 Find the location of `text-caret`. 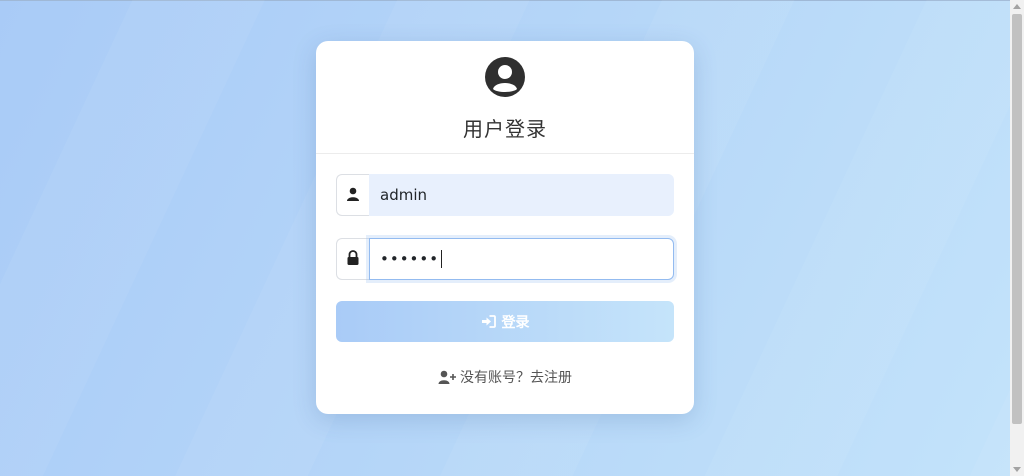

text-caret is located at coordinates (442, 259).